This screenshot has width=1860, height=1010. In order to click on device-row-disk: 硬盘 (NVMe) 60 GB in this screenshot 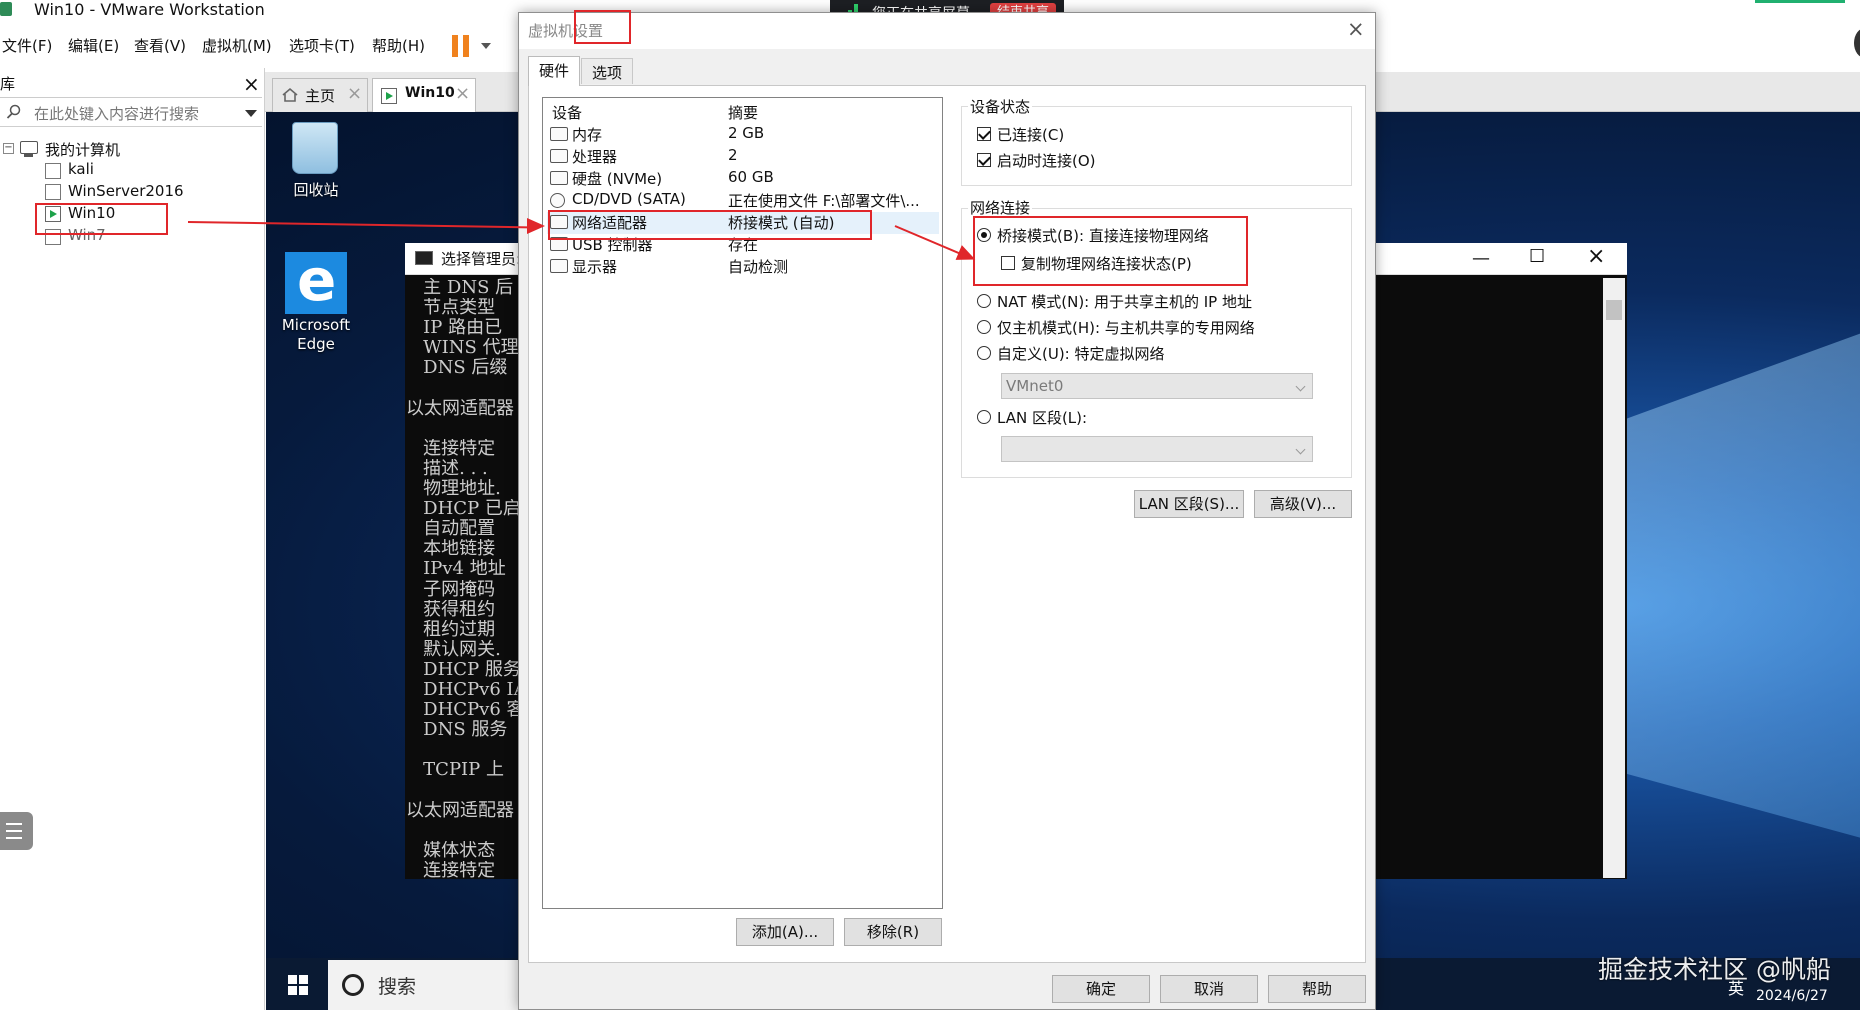, I will do `click(743, 179)`.